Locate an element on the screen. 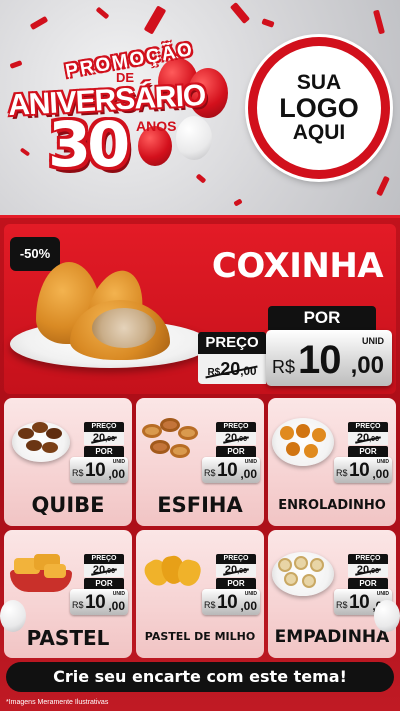 Image resolution: width=400 pixels, height=711 pixels. product-card-esfiha: PREÇO 20,00 POR R$ 10 UNID ,00 ESFIHA is located at coordinates (200, 462).